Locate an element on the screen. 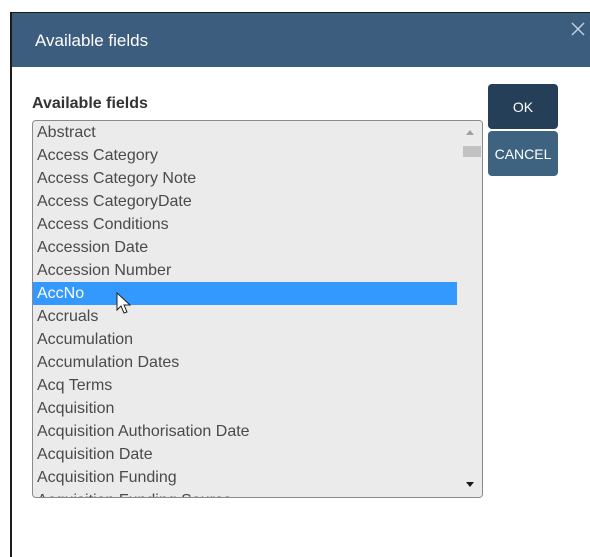  scroll-up-arrow-icon is located at coordinates (470, 133).